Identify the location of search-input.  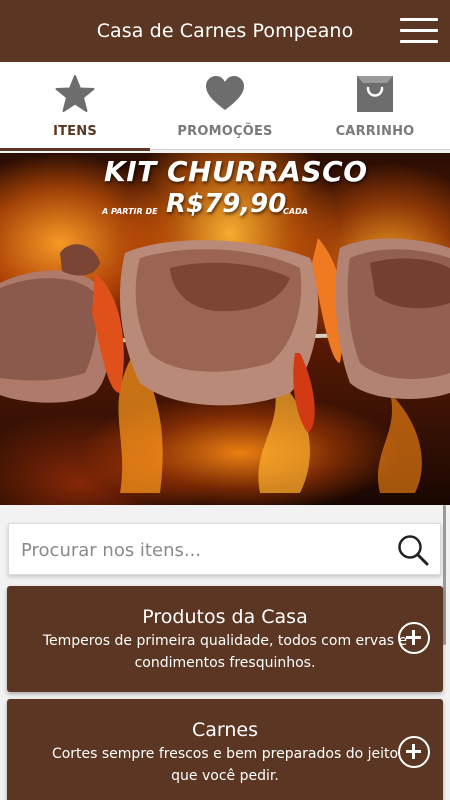
(206, 550).